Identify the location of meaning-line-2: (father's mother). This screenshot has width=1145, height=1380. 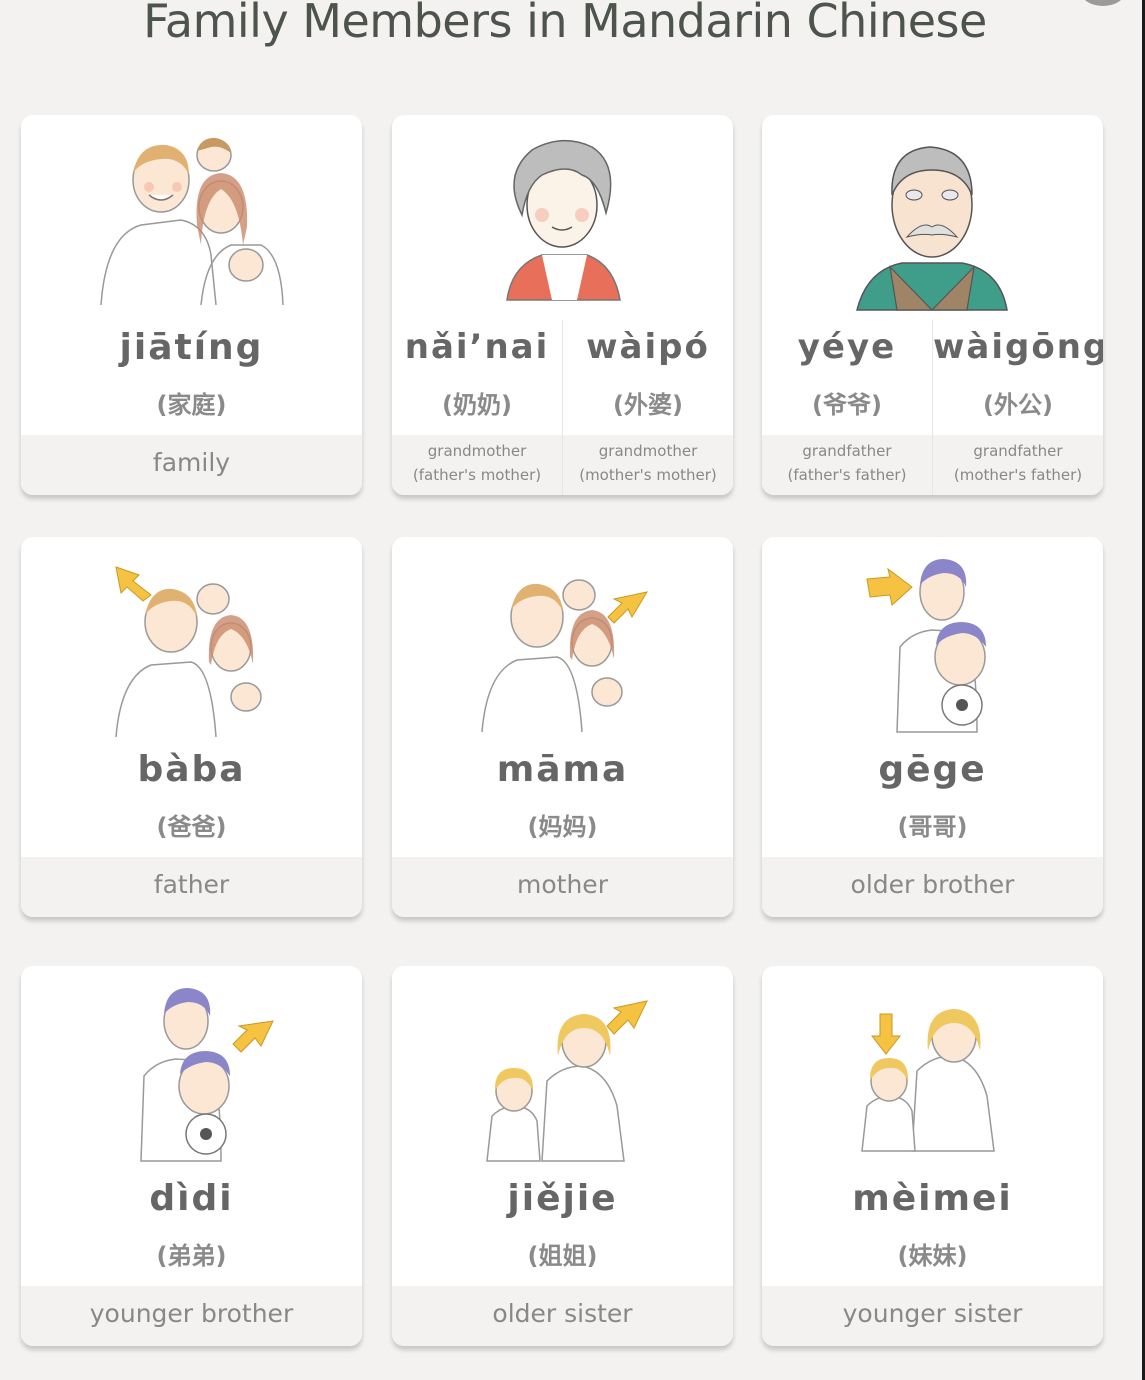
(477, 475).